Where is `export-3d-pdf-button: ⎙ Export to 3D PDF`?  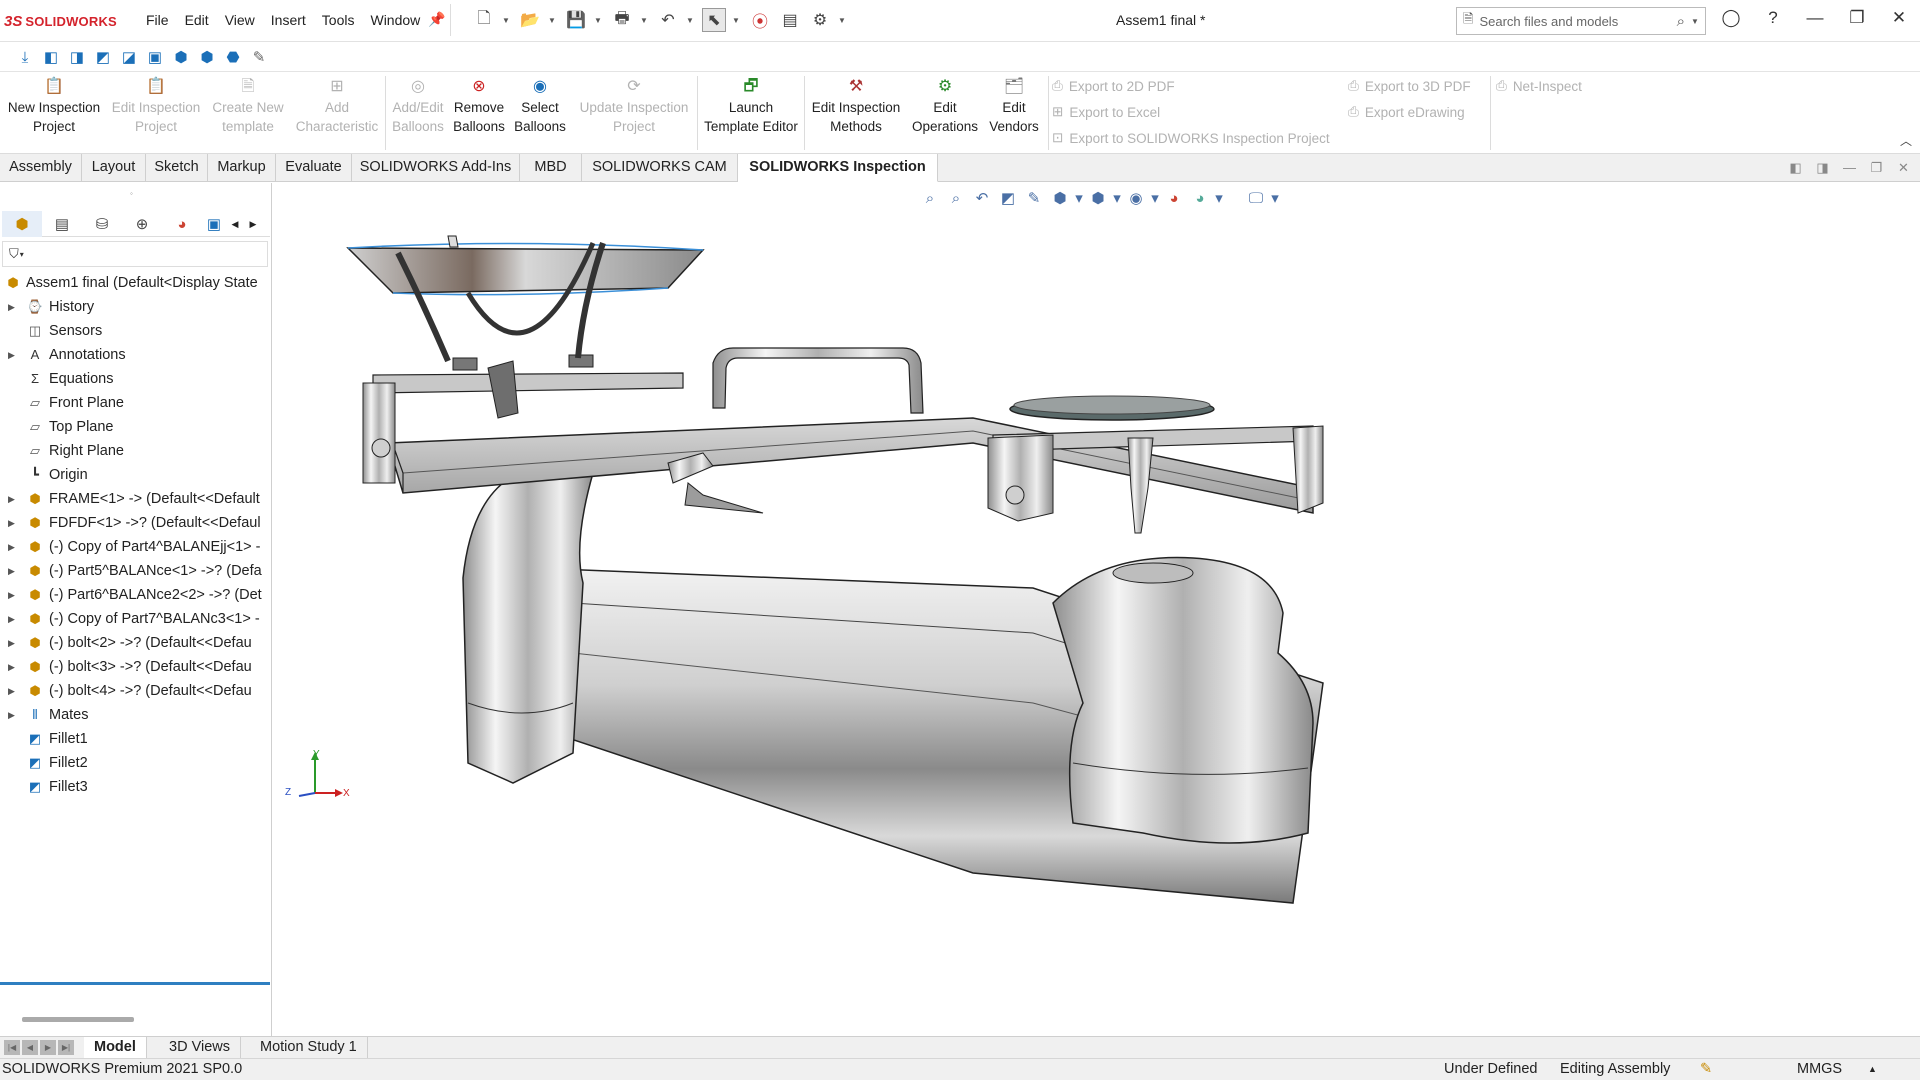
export-3d-pdf-button: ⎙ Export to 3D PDF is located at coordinates (1409, 86).